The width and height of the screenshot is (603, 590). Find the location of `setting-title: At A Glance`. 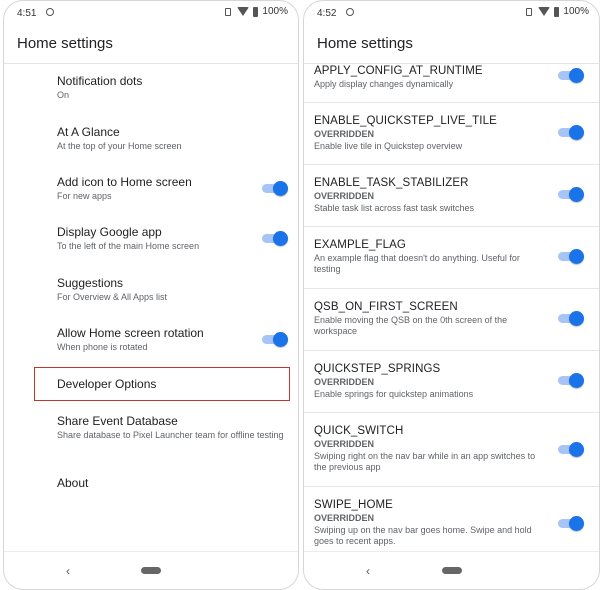

setting-title: At A Glance is located at coordinates (88, 132).